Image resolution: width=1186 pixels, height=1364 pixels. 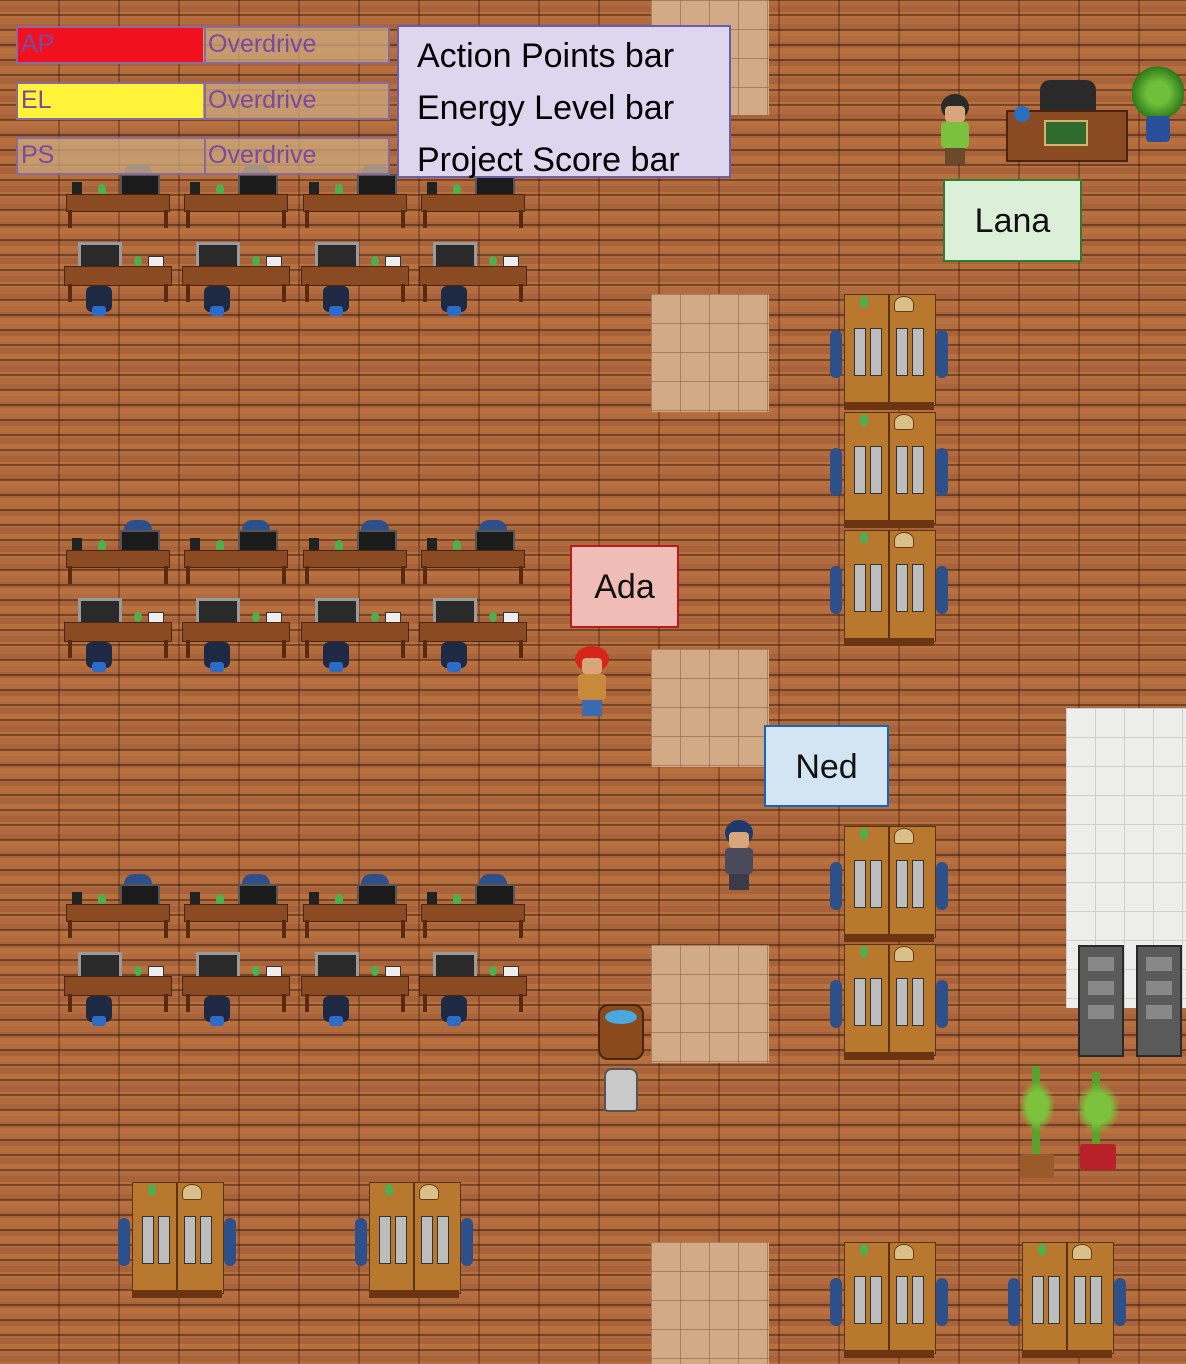 I want to click on lana-character, so click(x=955, y=130).